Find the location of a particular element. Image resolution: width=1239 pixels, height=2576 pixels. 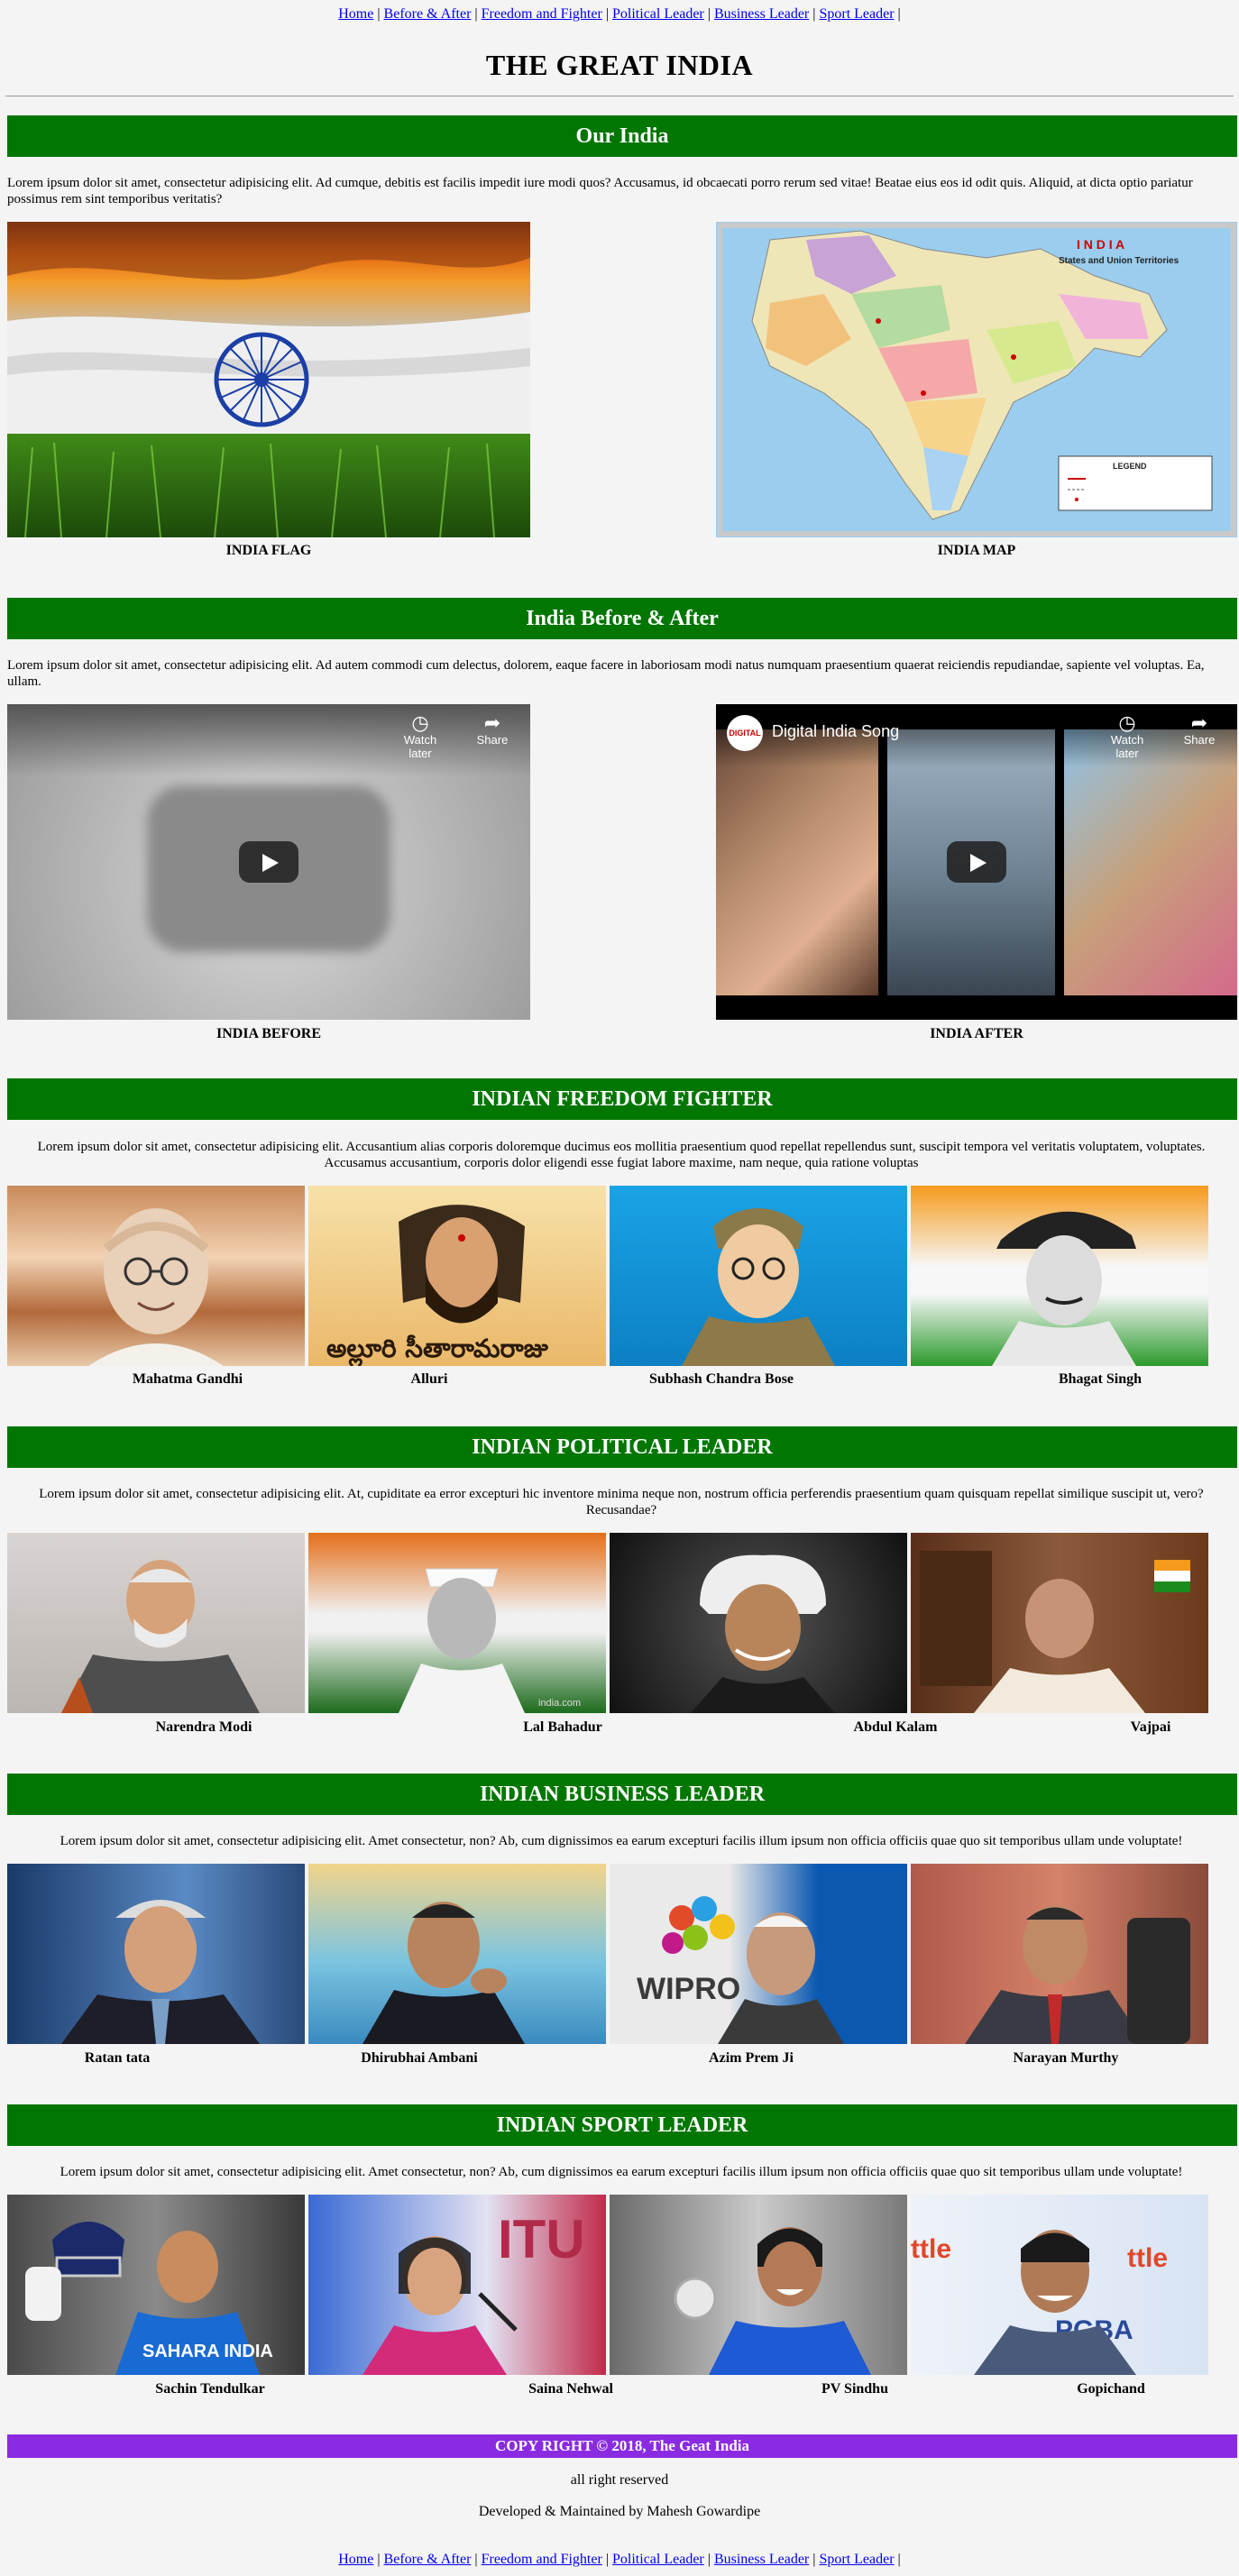

caption-narendra-modi: Narendra Modi is located at coordinates (203, 1727).